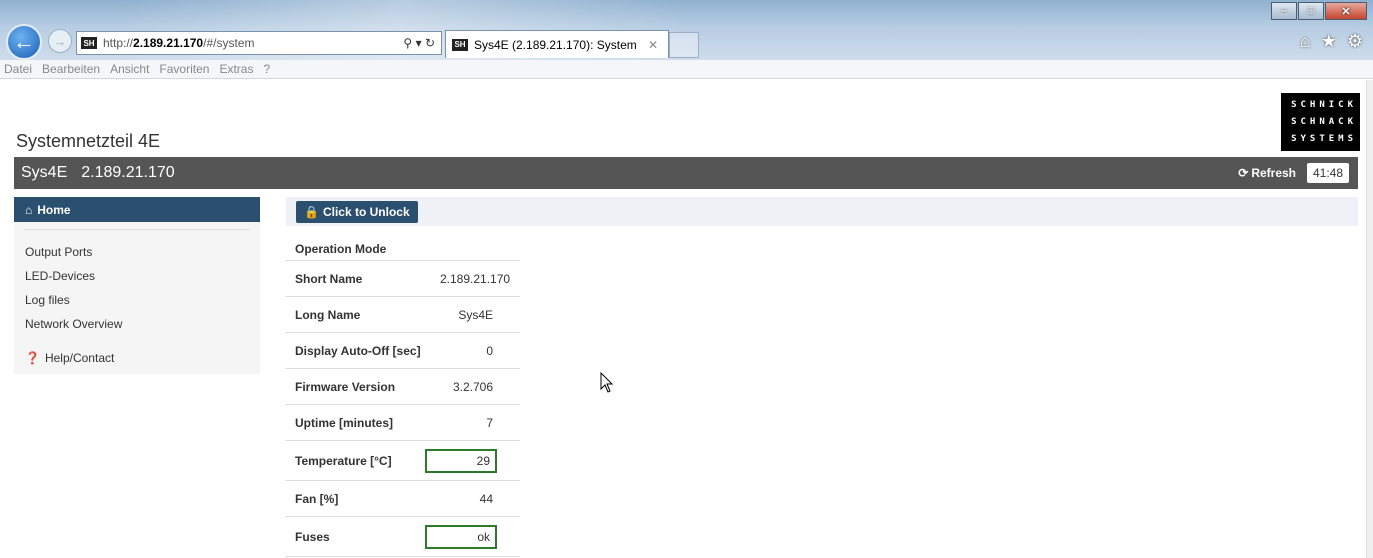 Image resolution: width=1373 pixels, height=558 pixels. What do you see at coordinates (1329, 41) in the screenshot?
I see `favorites-star-icon: ★` at bounding box center [1329, 41].